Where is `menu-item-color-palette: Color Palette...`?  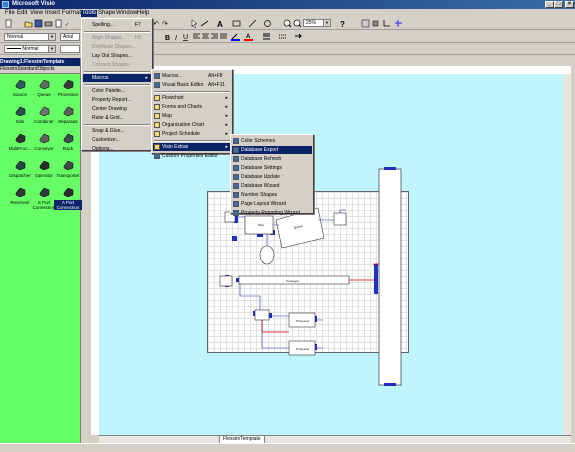
menu-item-color-palette: Color Palette... is located at coordinates (117, 91).